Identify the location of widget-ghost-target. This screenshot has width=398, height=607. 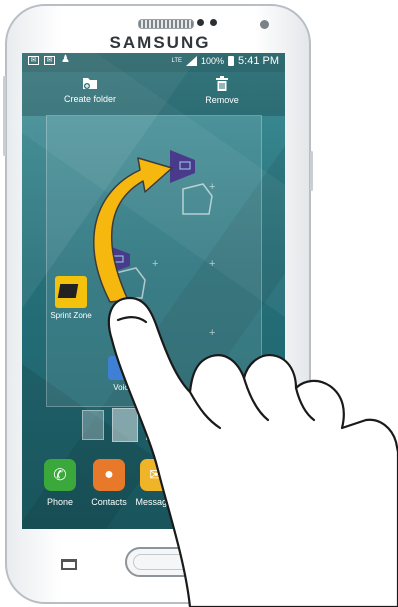
(197, 199).